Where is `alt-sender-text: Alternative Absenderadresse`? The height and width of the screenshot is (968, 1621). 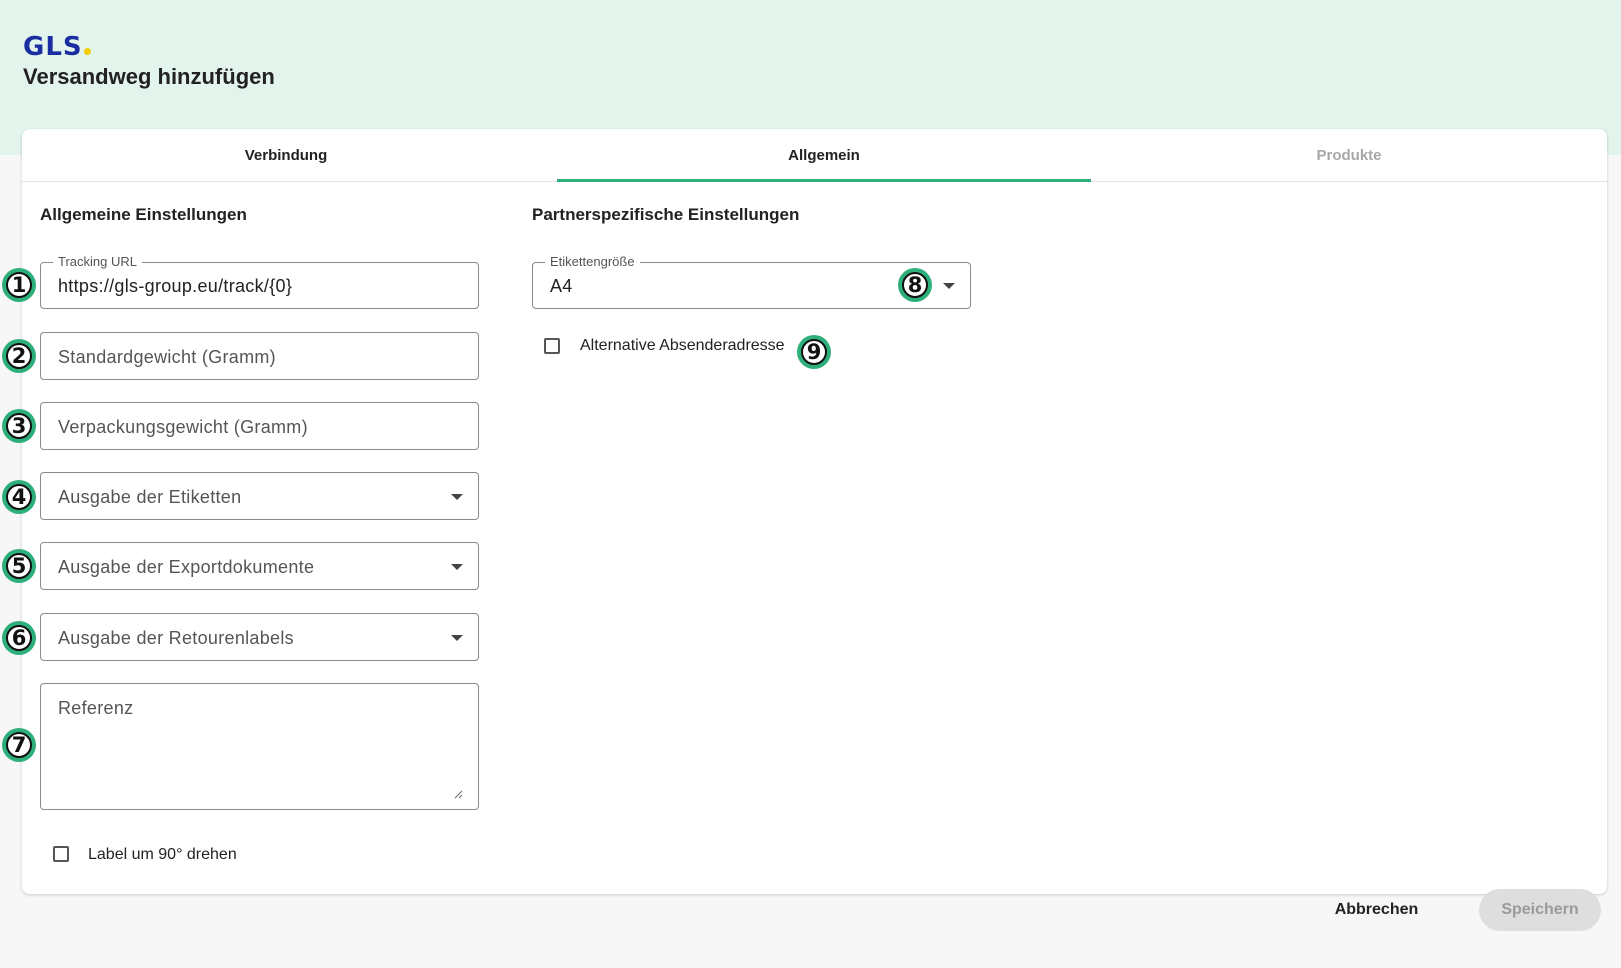
alt-sender-text: Alternative Absenderadresse is located at coordinates (682, 345).